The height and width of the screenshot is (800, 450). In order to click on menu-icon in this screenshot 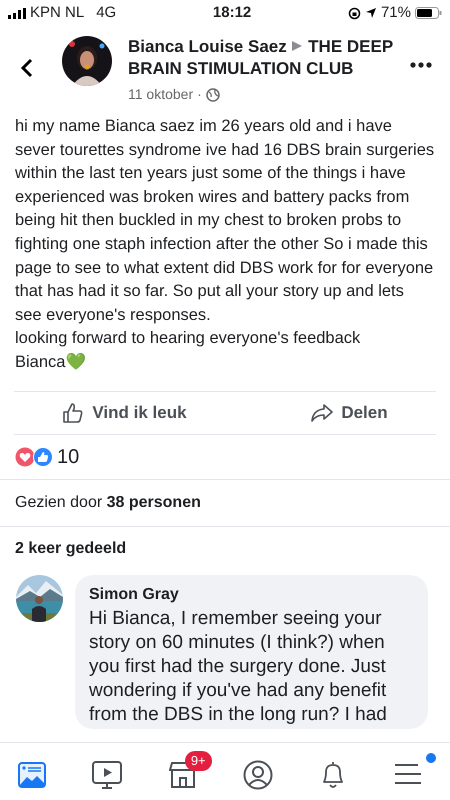, I will do `click(408, 774)`.